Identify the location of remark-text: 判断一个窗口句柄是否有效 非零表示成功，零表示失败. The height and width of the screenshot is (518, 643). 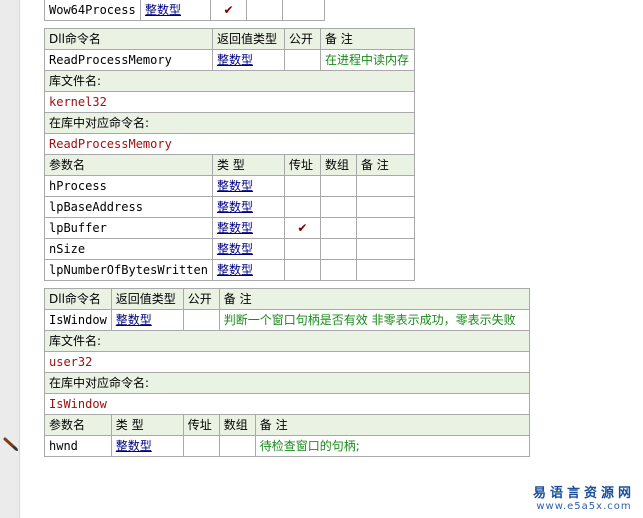
(374, 320).